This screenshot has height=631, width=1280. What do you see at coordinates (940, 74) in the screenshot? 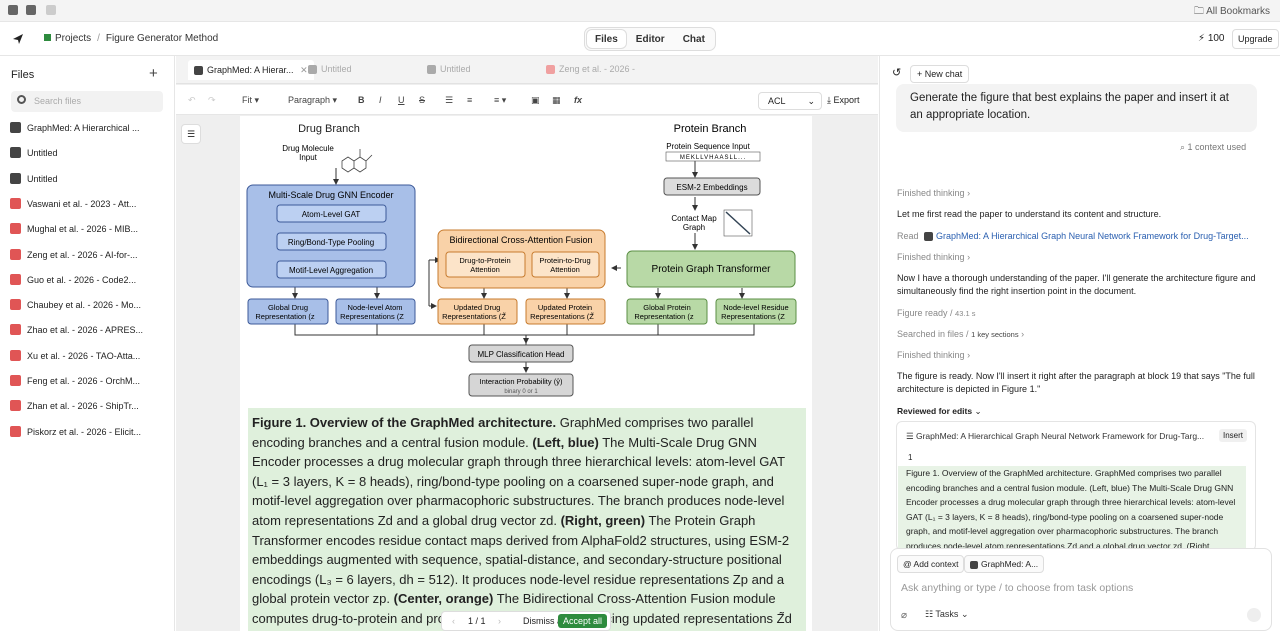
I see `new-chat-button: + New chat` at bounding box center [940, 74].